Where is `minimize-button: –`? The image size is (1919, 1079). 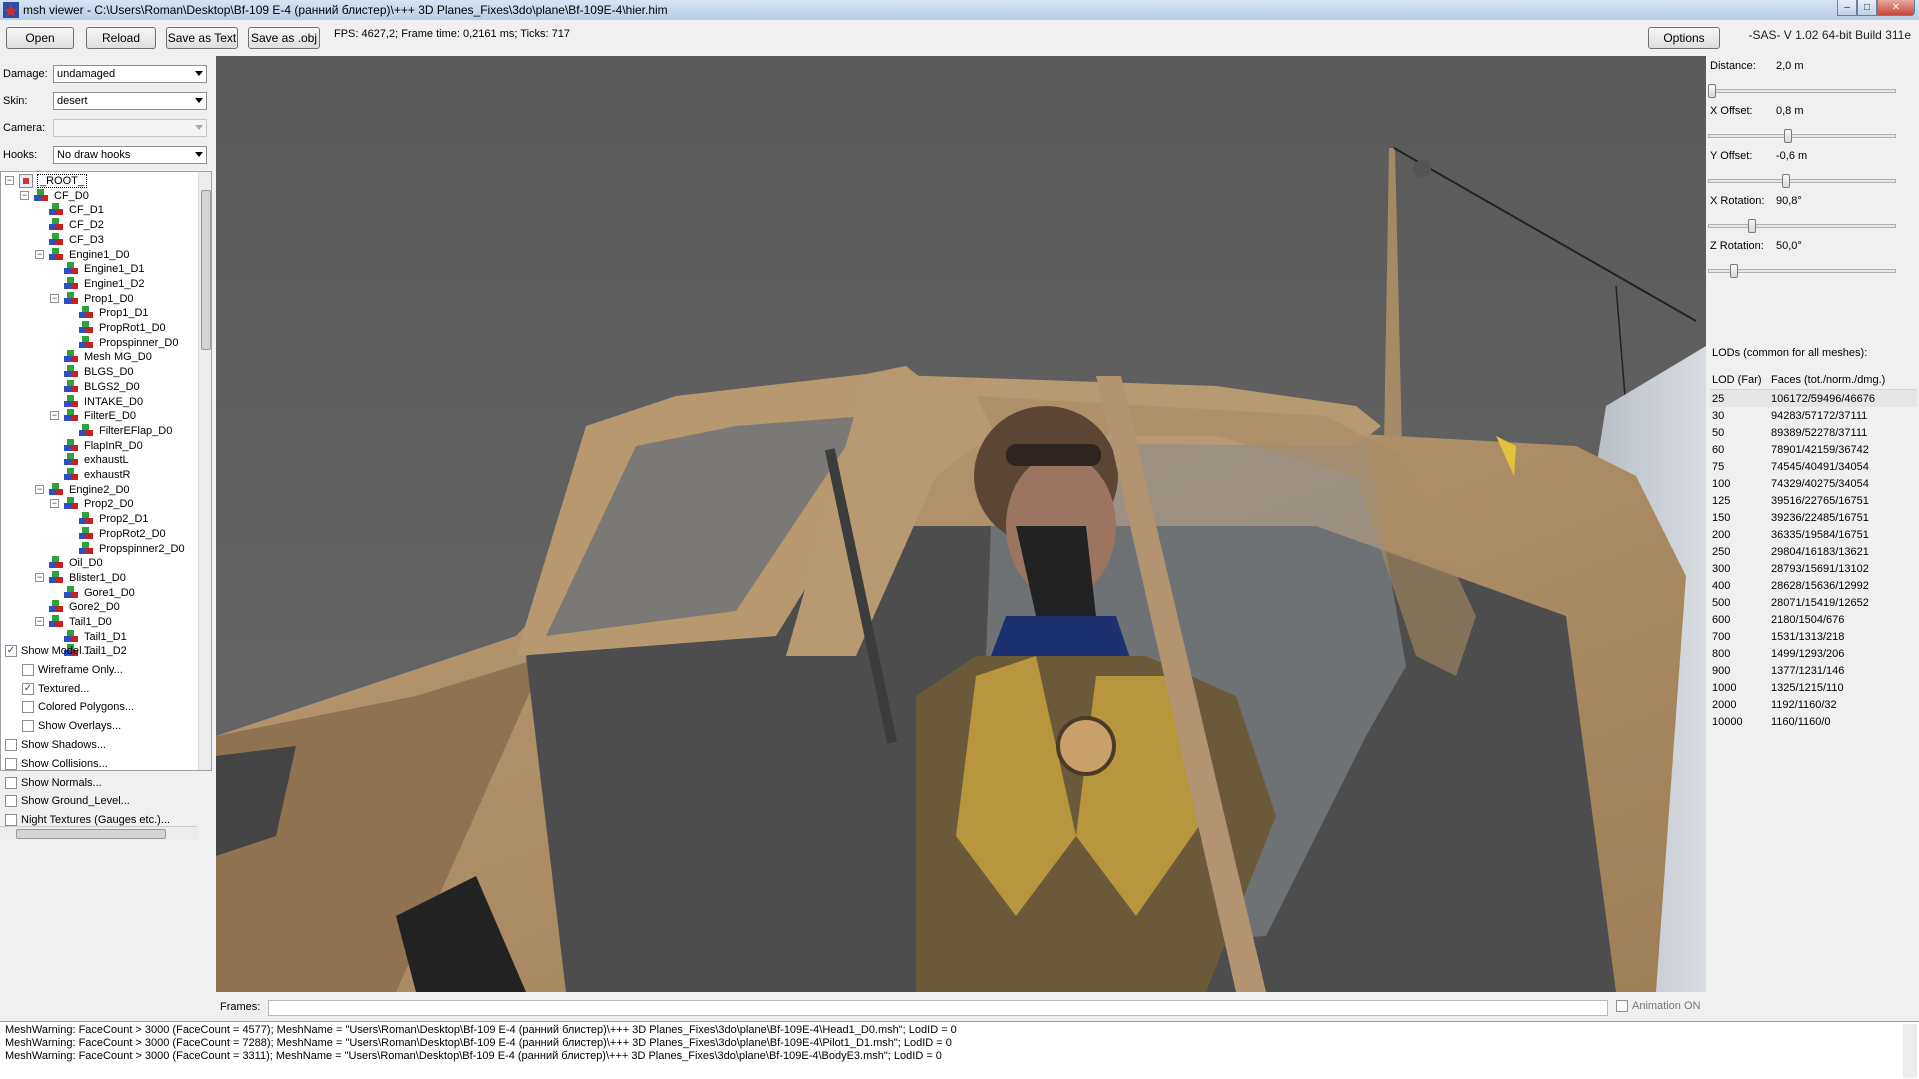 minimize-button: – is located at coordinates (1847, 8).